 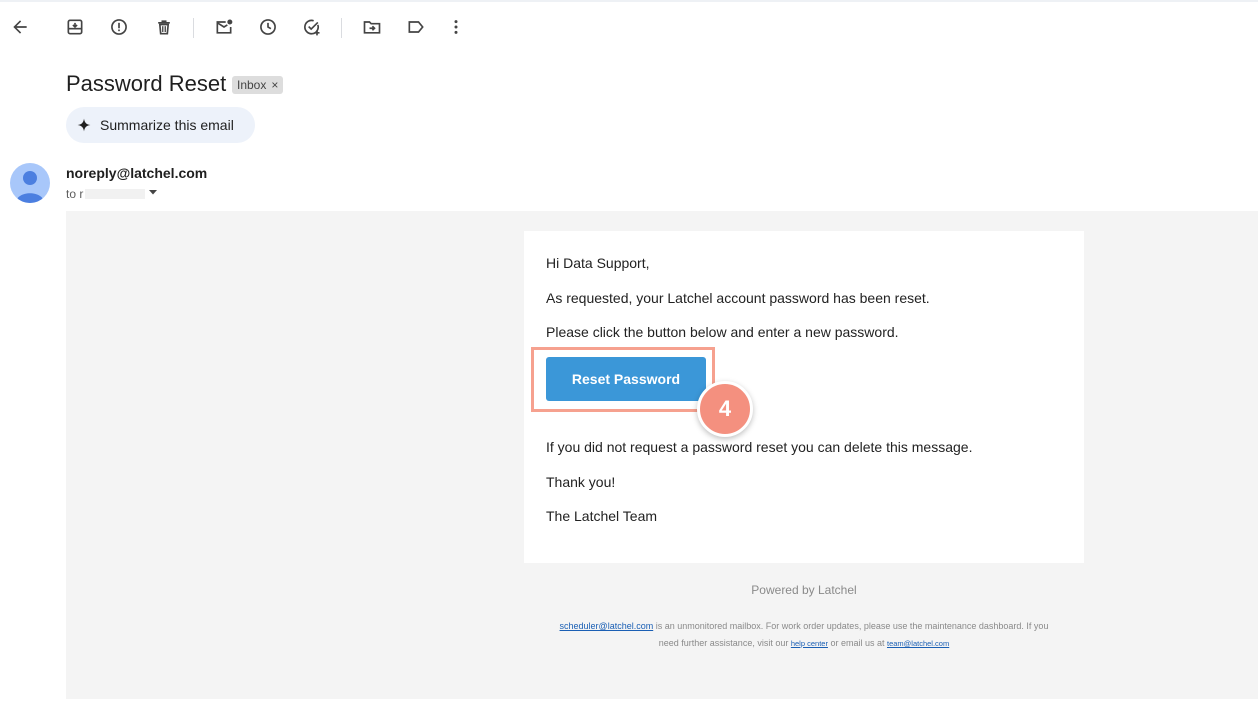 I want to click on help-center-link: help center, so click(x=809, y=643).